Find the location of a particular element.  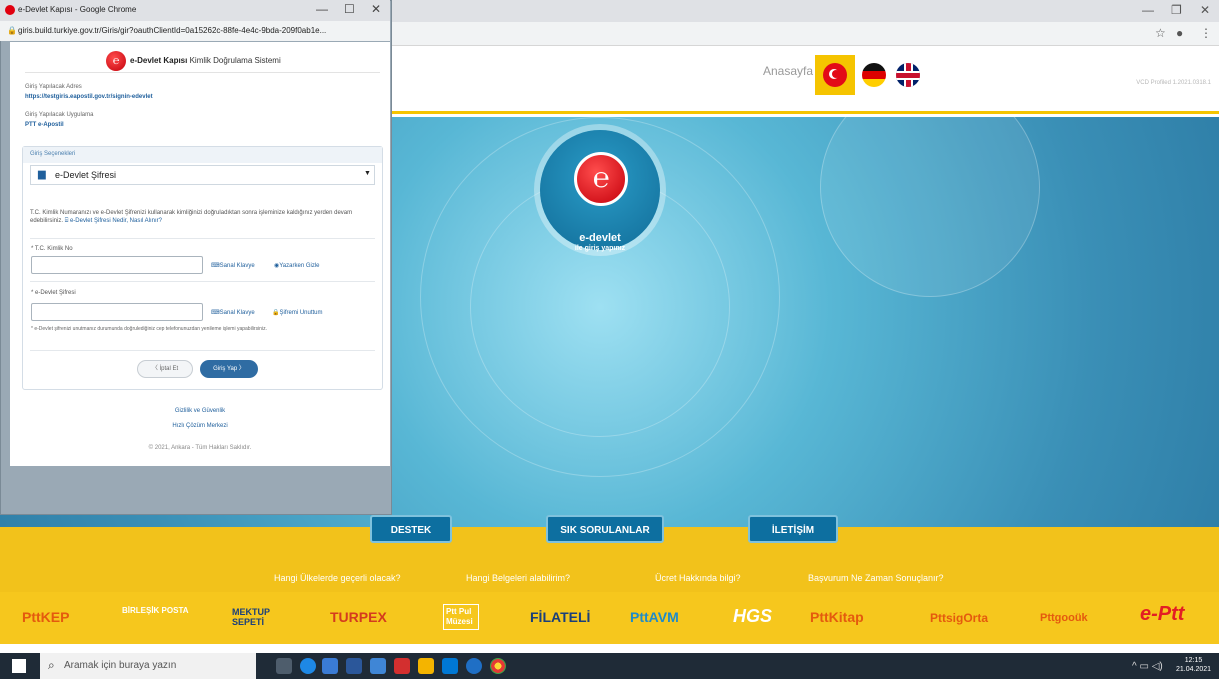

forgot-password-link: 🔒Şifremi Unuttum is located at coordinates (297, 312).